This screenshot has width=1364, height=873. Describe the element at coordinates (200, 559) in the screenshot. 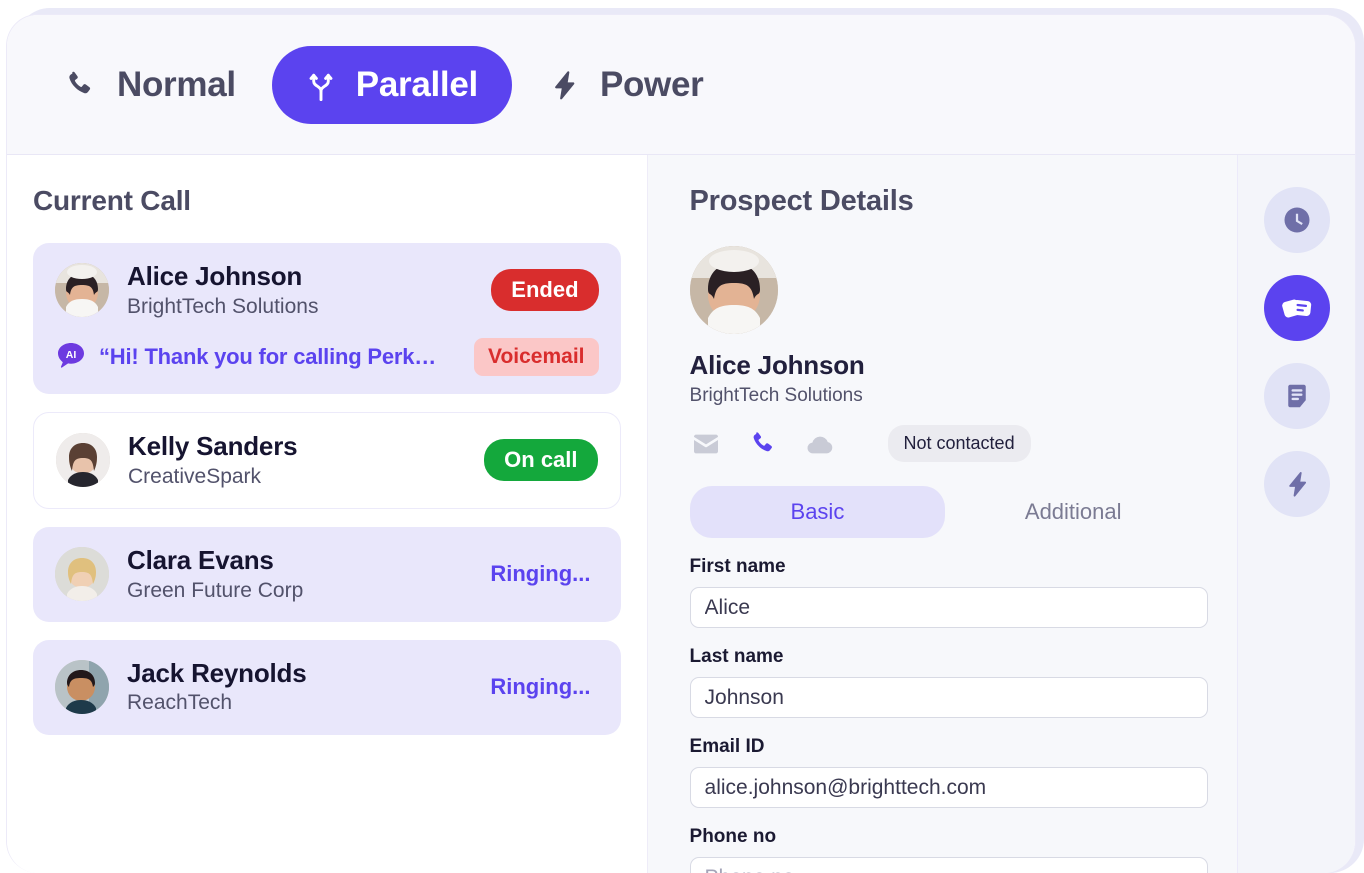

I see `call-name: Clara Evans` at that location.